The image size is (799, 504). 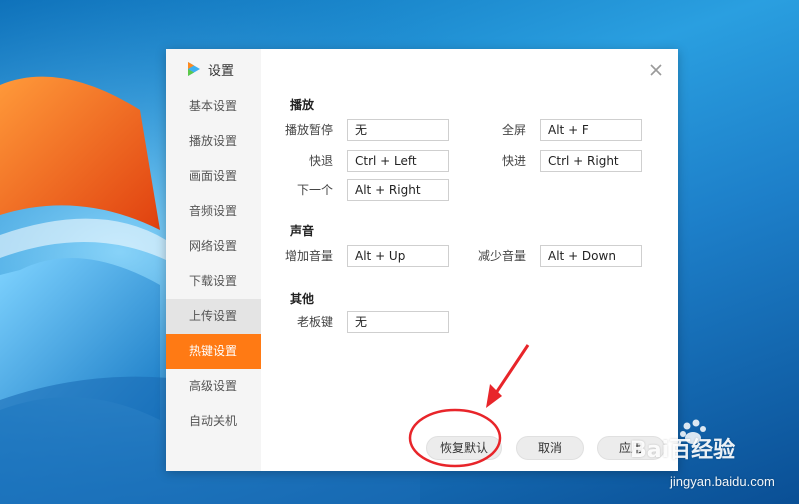 I want to click on section-title-sound: 声音, so click(x=302, y=231).